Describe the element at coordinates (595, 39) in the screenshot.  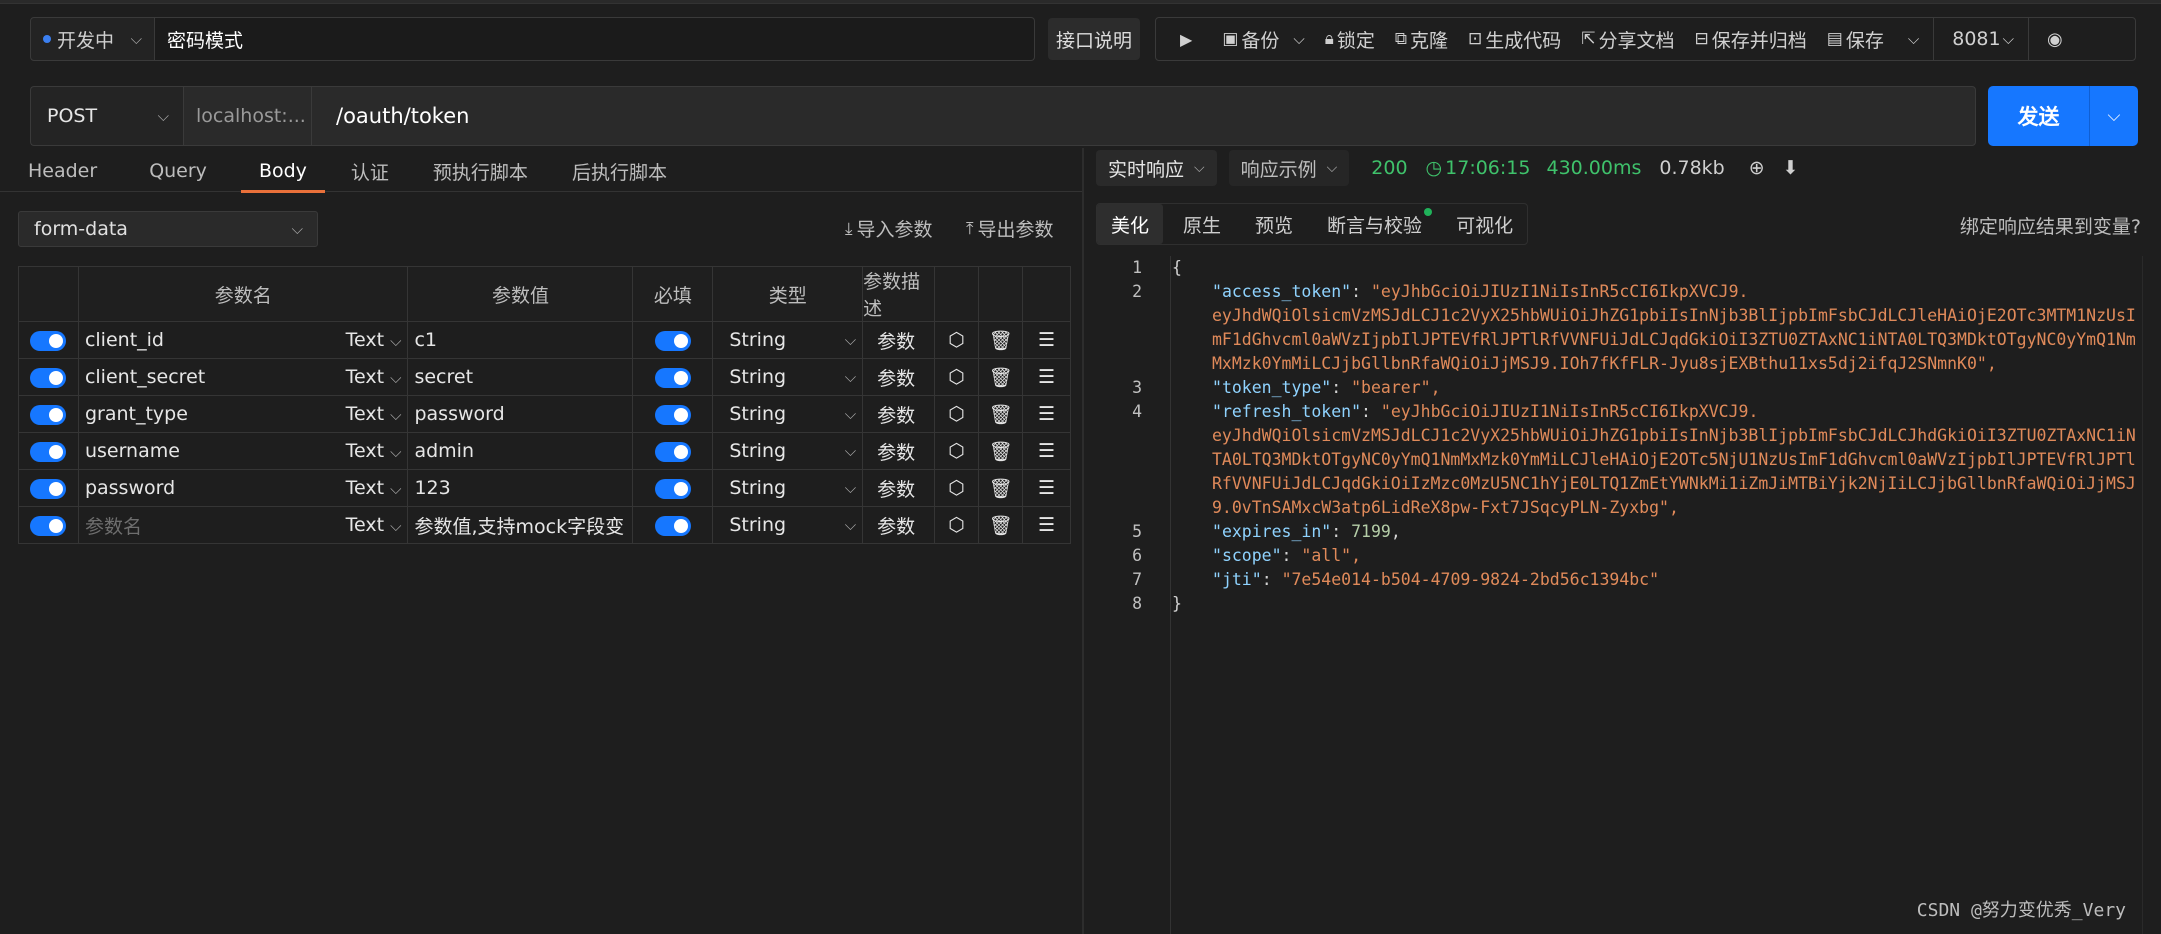
I see `api-title-input: 密码模式` at that location.